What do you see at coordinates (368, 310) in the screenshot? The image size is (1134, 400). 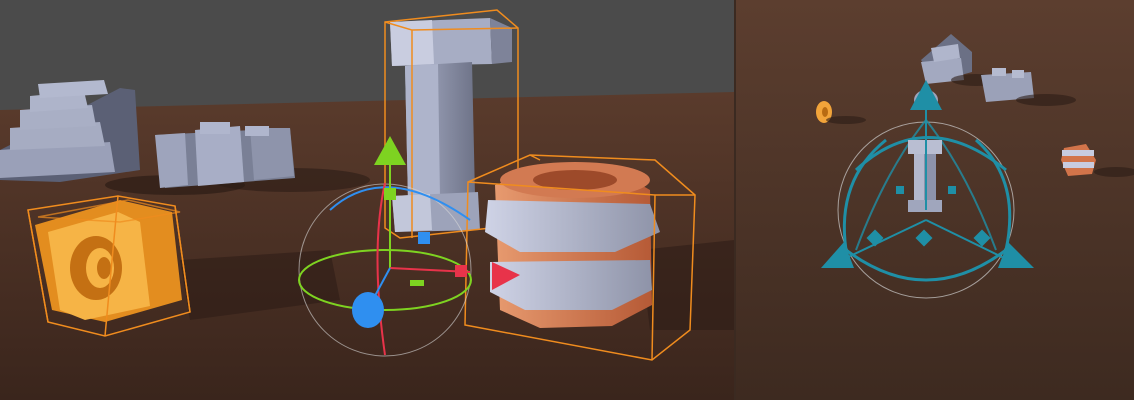 I see `arrow-forward-icon` at bounding box center [368, 310].